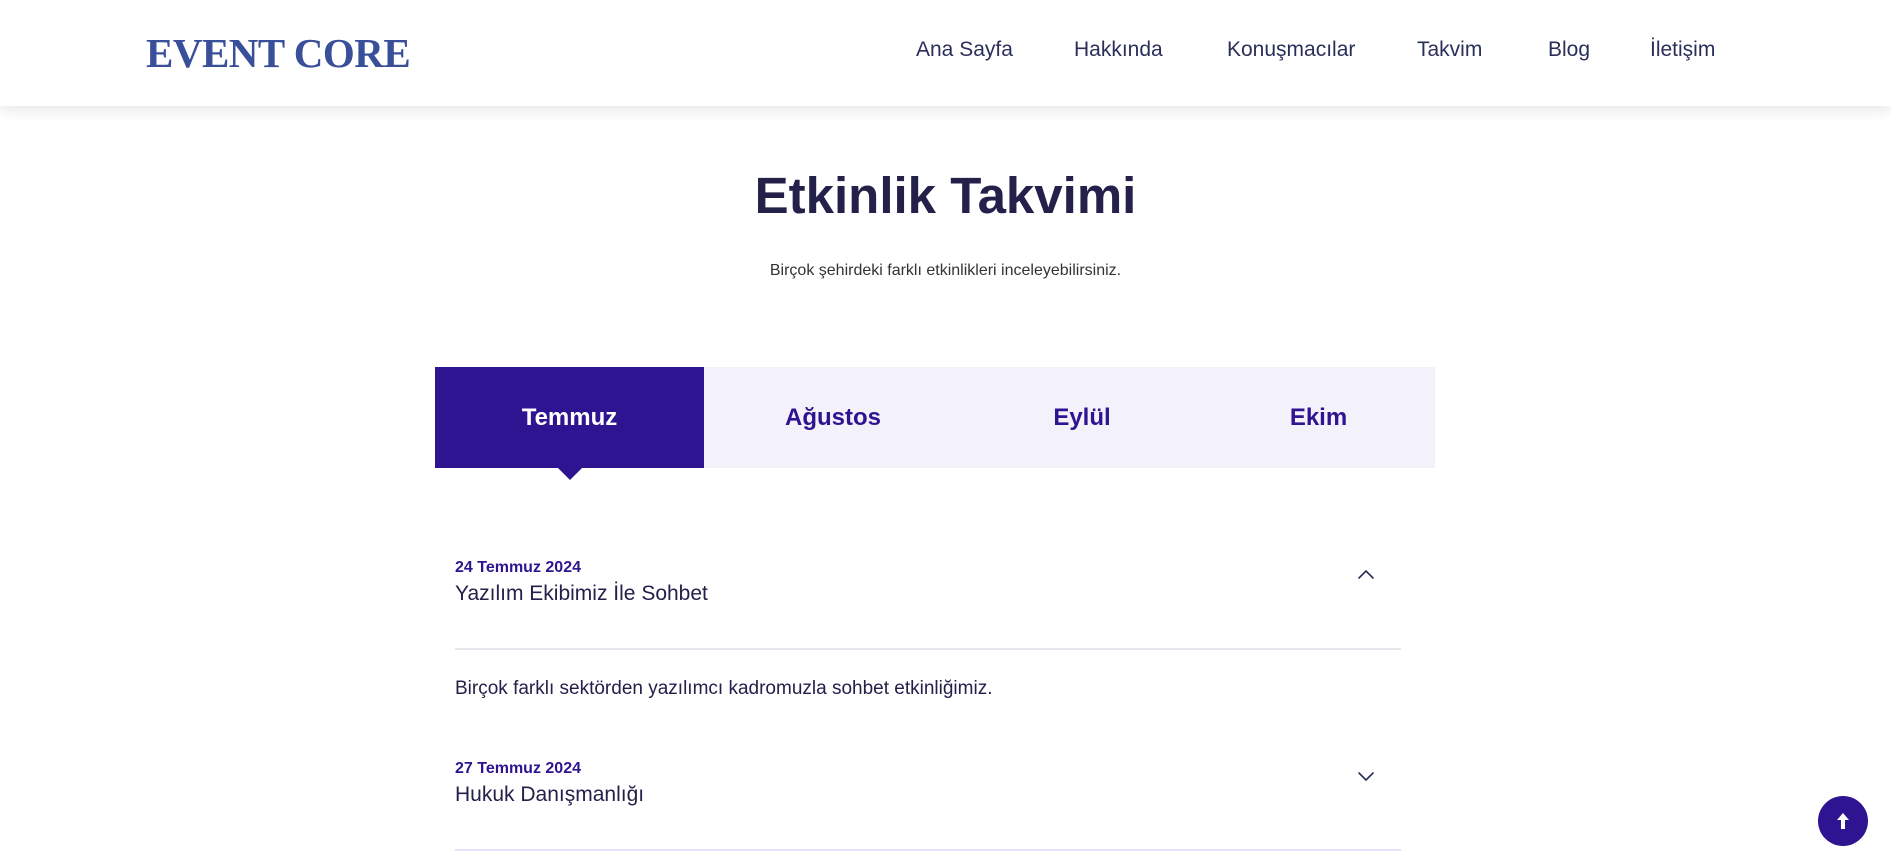 This screenshot has height=853, width=1891. I want to click on nav-link-iletisim: İletişim, so click(1682, 50).